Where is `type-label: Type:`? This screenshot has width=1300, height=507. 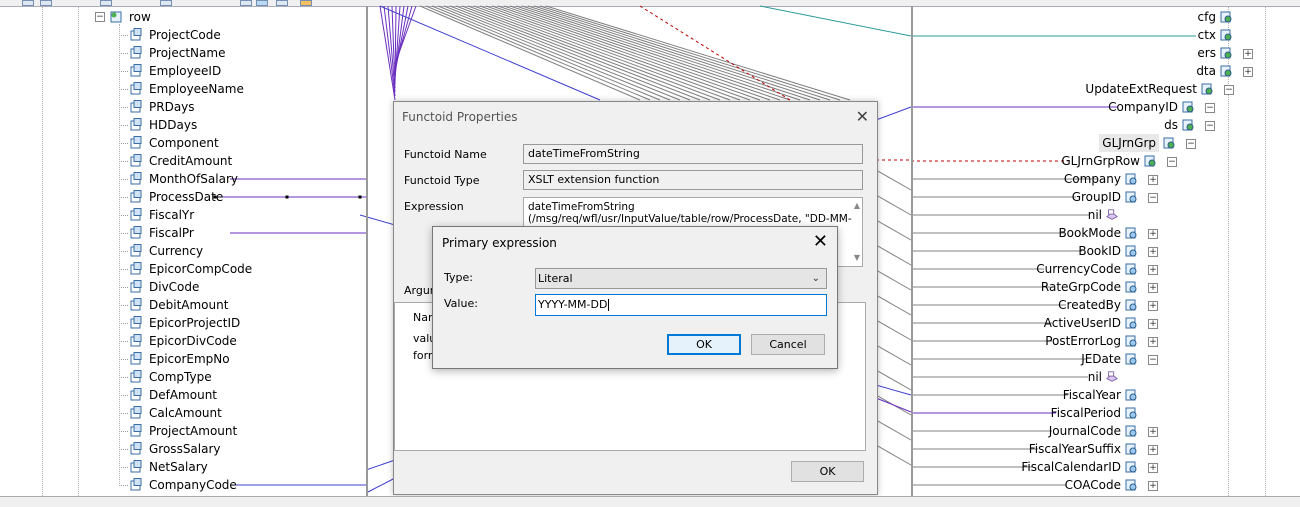
type-label: Type: is located at coordinates (458, 277).